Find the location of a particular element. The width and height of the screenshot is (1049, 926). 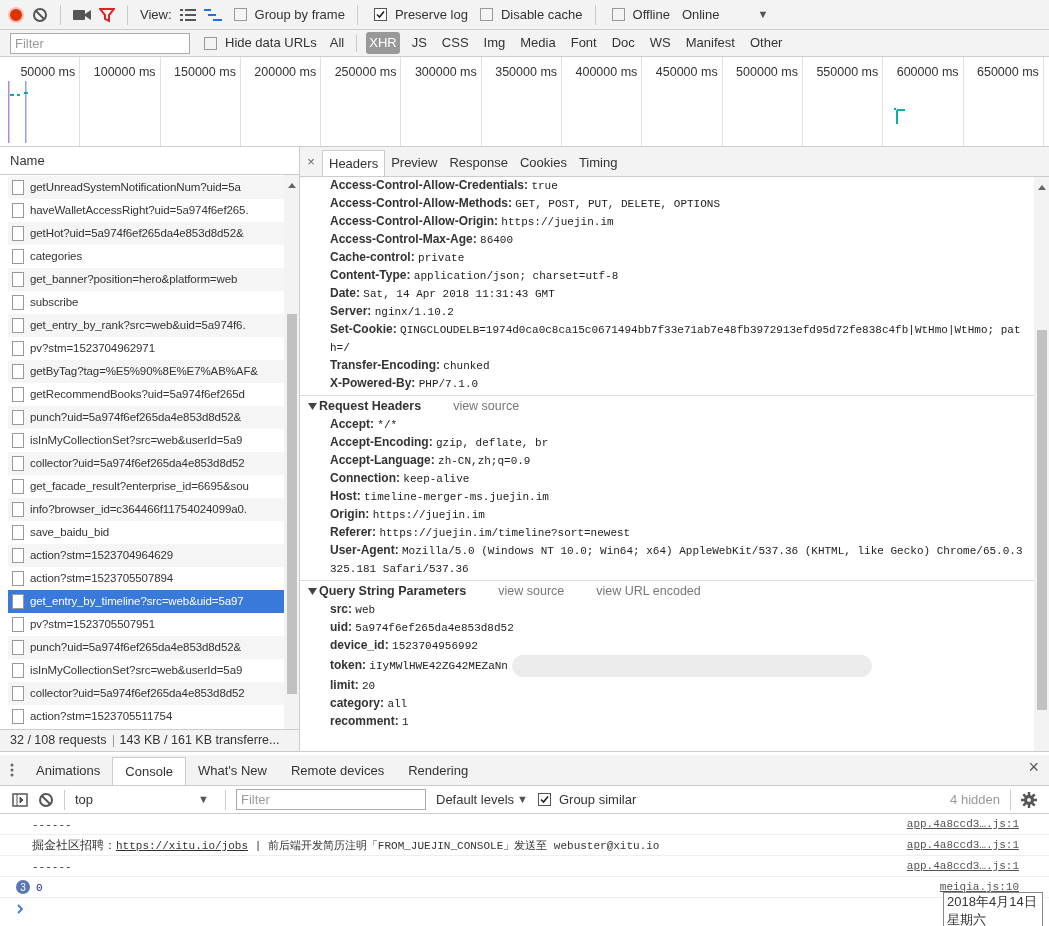

drawer-tab: Animations is located at coordinates (68, 771).